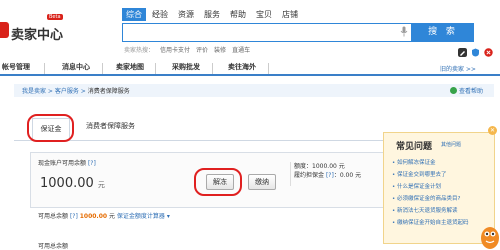 The height and width of the screenshot is (250, 500). What do you see at coordinates (134, 14) in the screenshot?
I see `search-tab-all: 综合` at bounding box center [134, 14].